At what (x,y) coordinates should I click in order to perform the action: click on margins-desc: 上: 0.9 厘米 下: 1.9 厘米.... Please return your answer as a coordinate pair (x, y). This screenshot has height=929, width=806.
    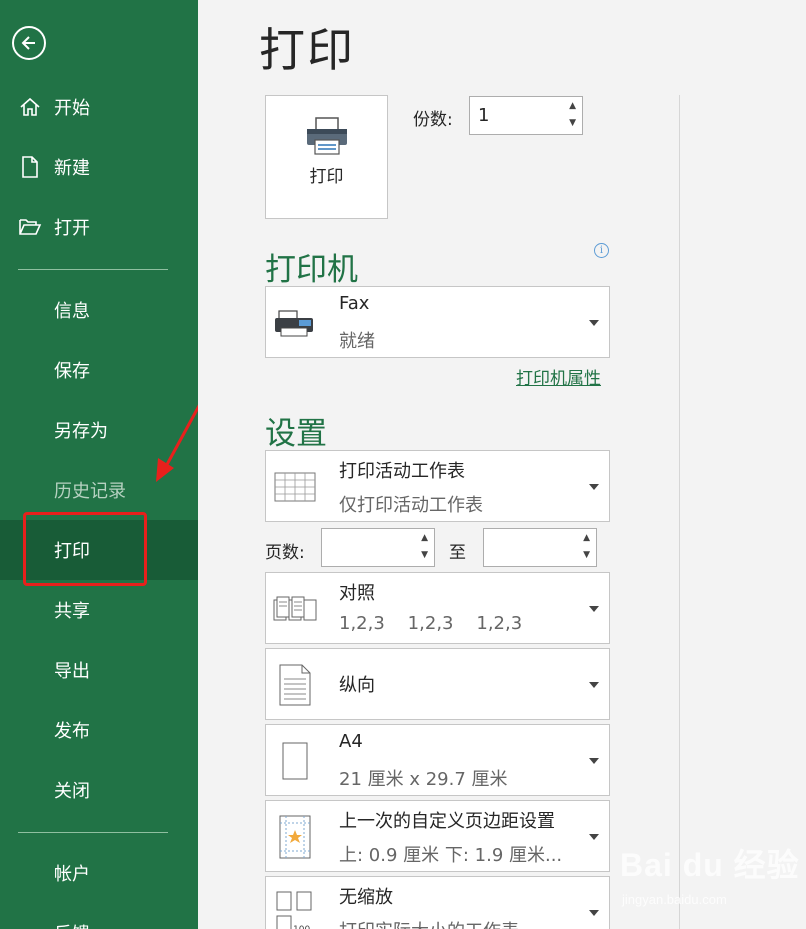
    Looking at the image, I should click on (451, 855).